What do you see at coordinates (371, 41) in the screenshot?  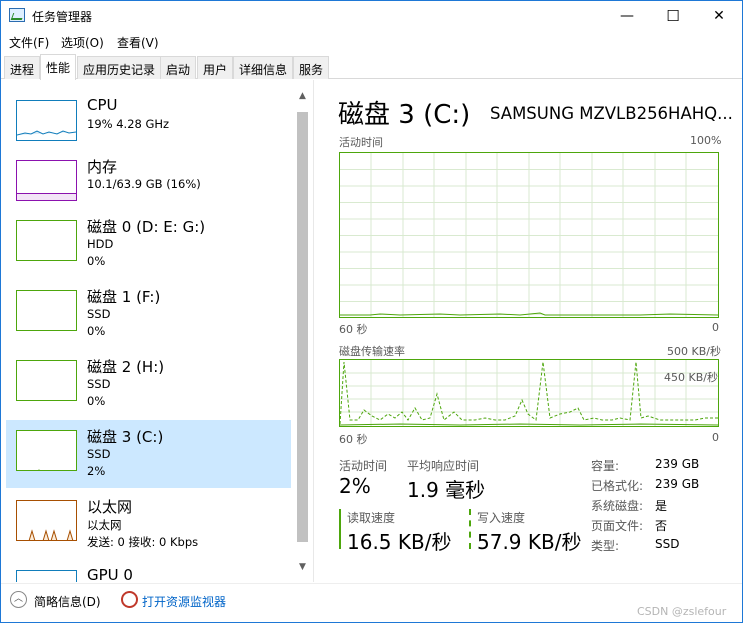 I see `menu-bar: 文件(F) 选项(O) 查看(V)` at bounding box center [371, 41].